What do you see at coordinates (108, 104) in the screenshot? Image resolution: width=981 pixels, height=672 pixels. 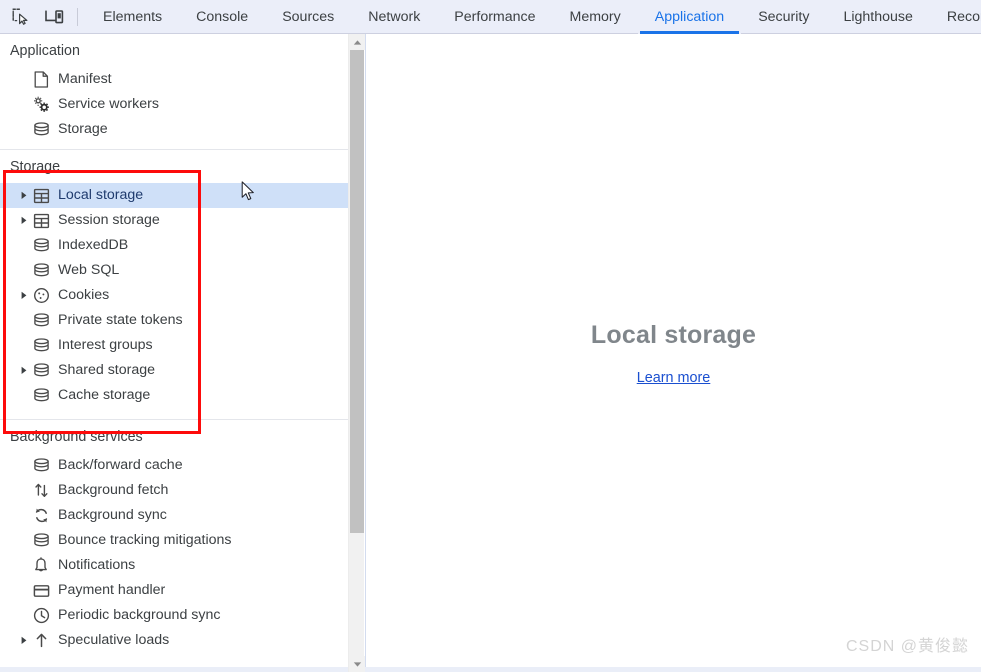 I see `sidebar-item-label: Service workers` at bounding box center [108, 104].